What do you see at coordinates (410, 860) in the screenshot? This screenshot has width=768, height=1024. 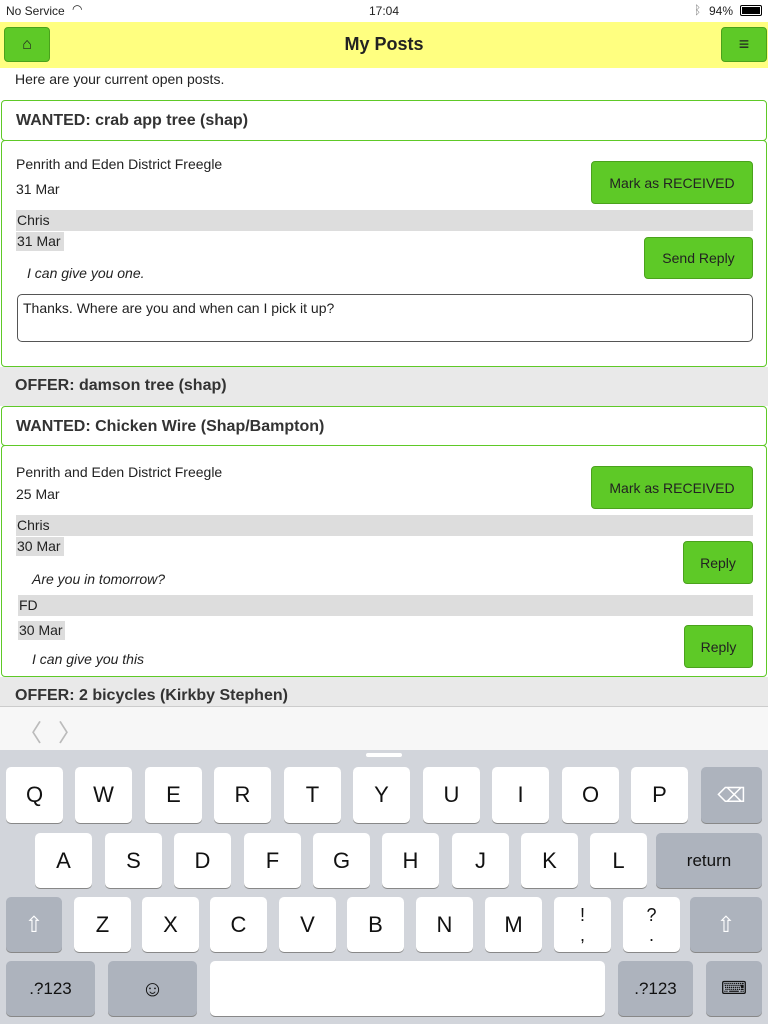 I see `key-h: H` at bounding box center [410, 860].